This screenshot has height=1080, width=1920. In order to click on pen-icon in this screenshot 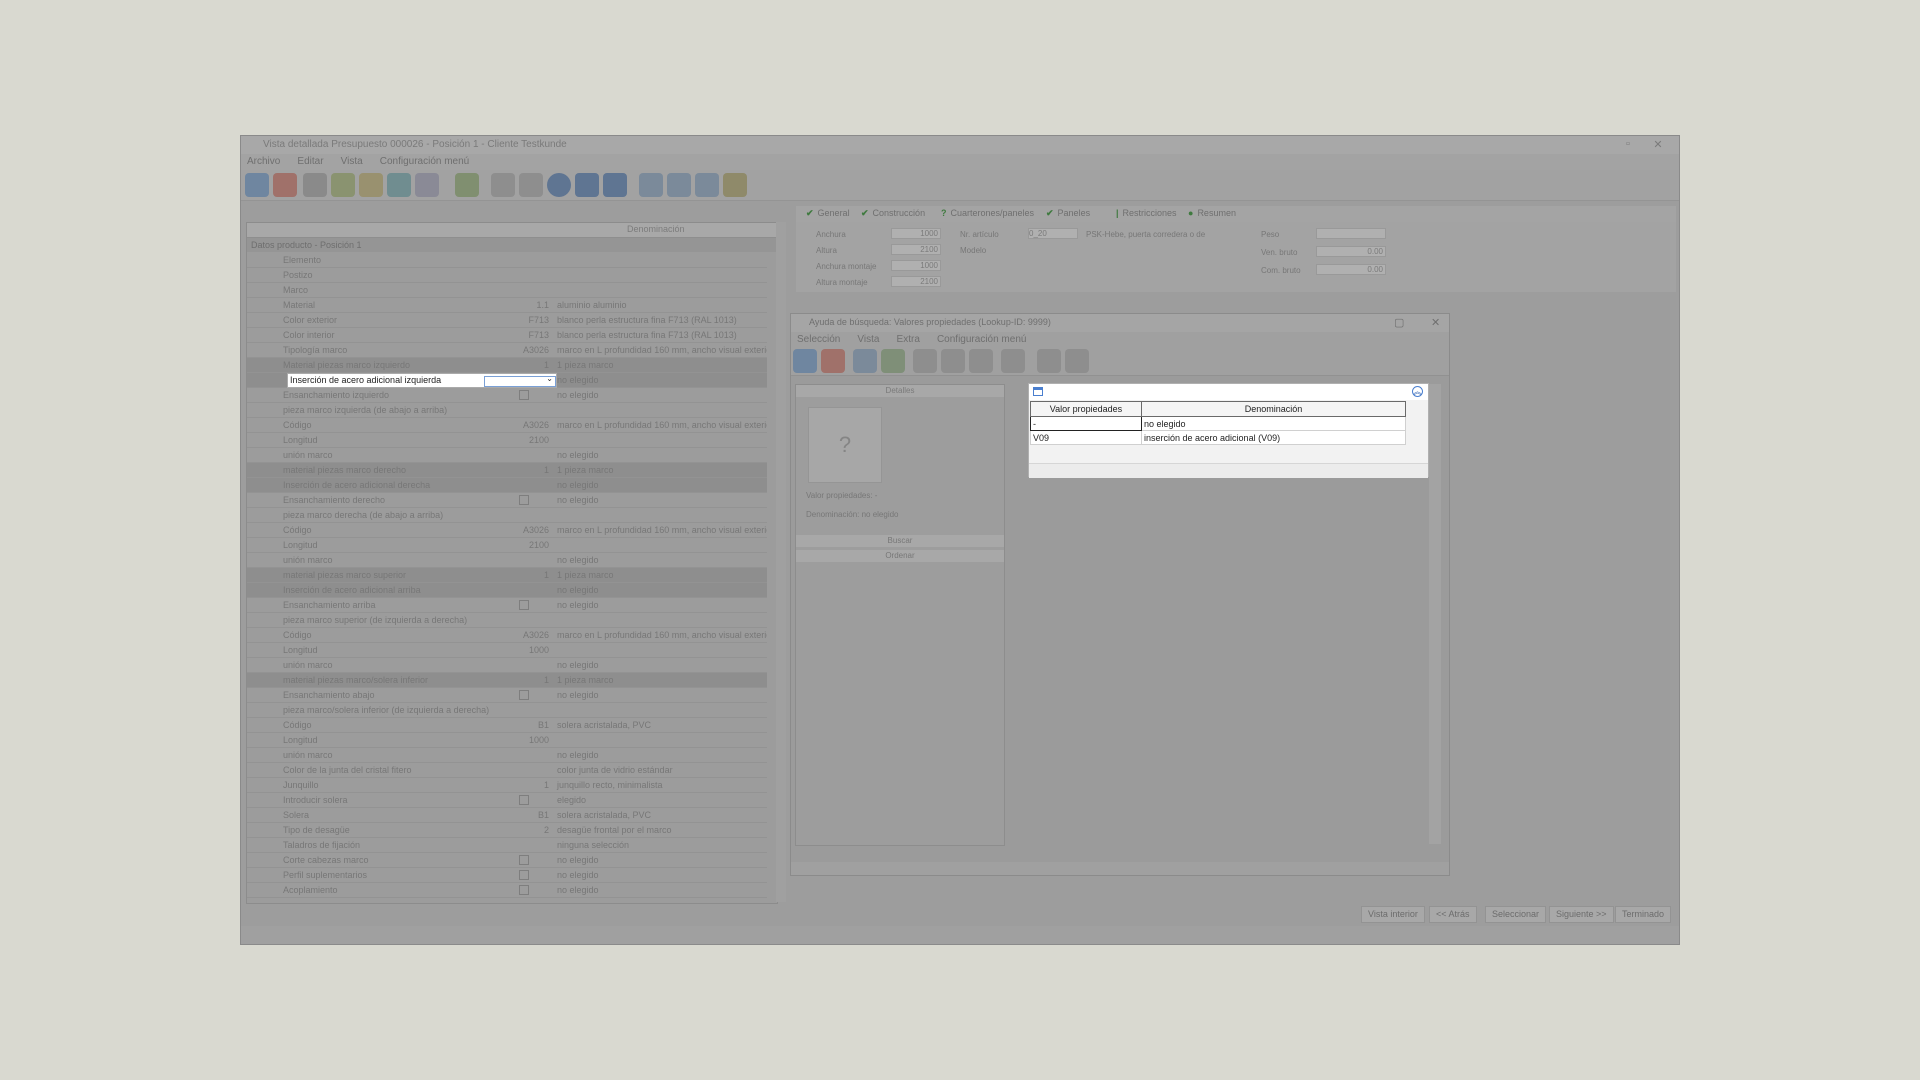, I will do `click(1013, 361)`.